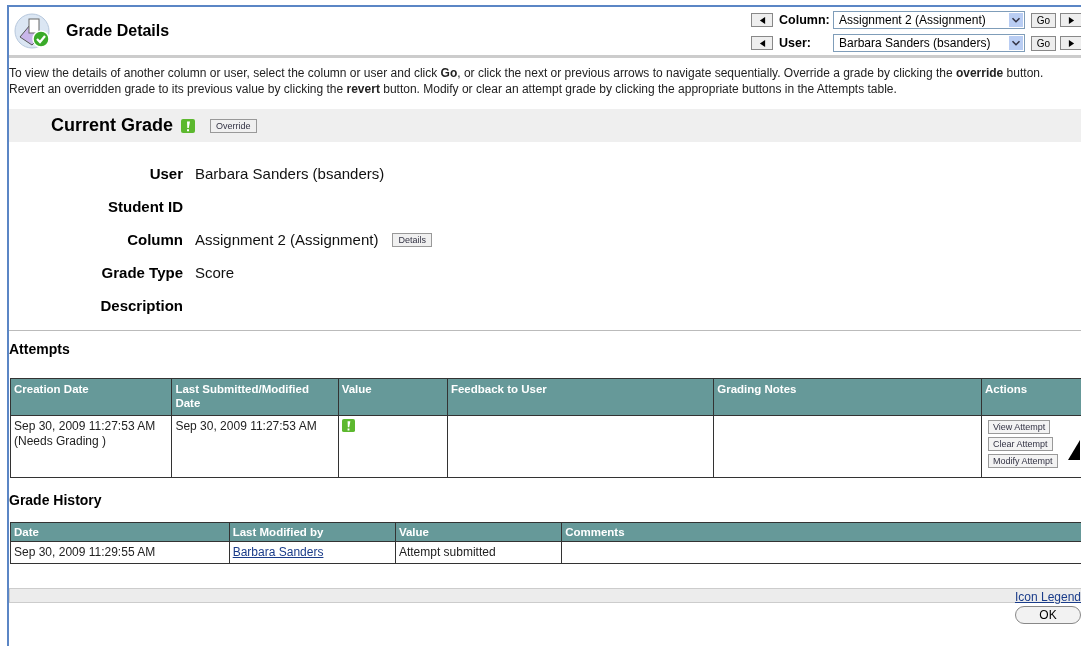 The height and width of the screenshot is (646, 1081). Describe the element at coordinates (1073, 450) in the screenshot. I see `pointer-arrow-icon` at that location.